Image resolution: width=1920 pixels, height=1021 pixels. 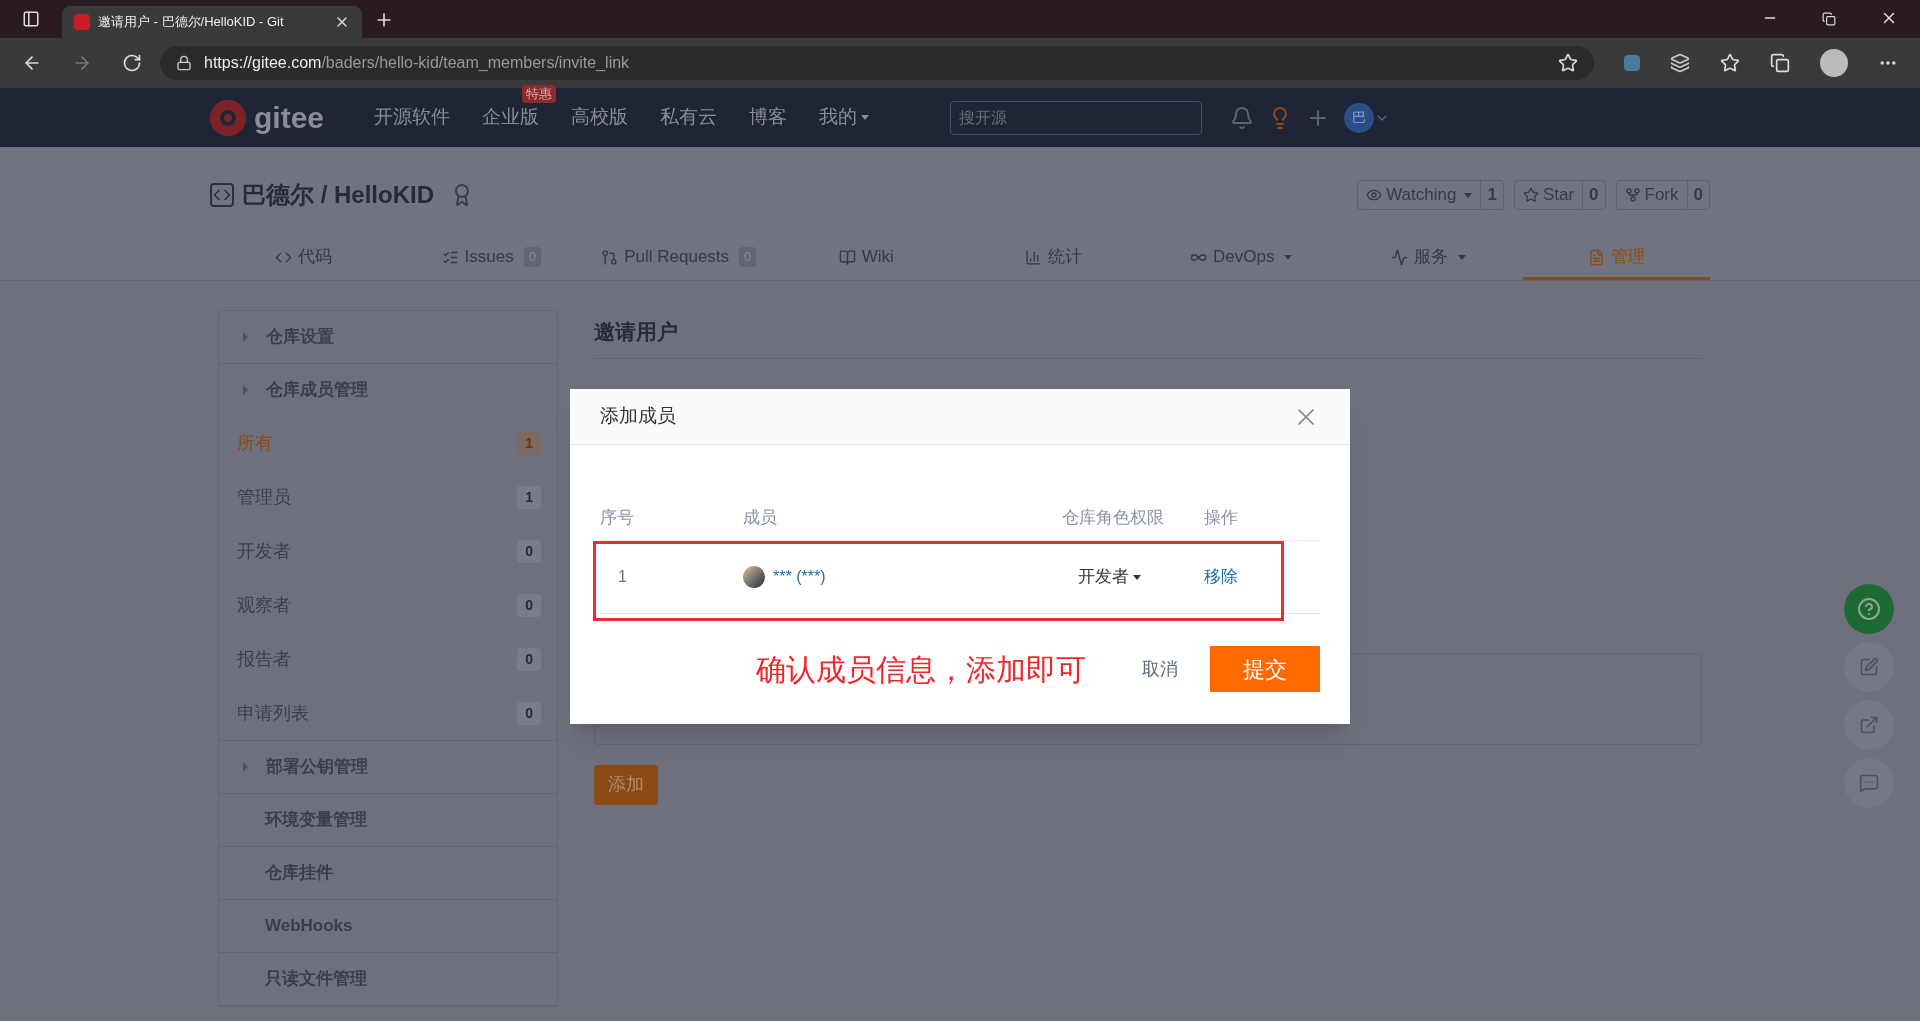 What do you see at coordinates (921, 669) in the screenshot?
I see `annotation-text: 确认成员信息，添加即可` at bounding box center [921, 669].